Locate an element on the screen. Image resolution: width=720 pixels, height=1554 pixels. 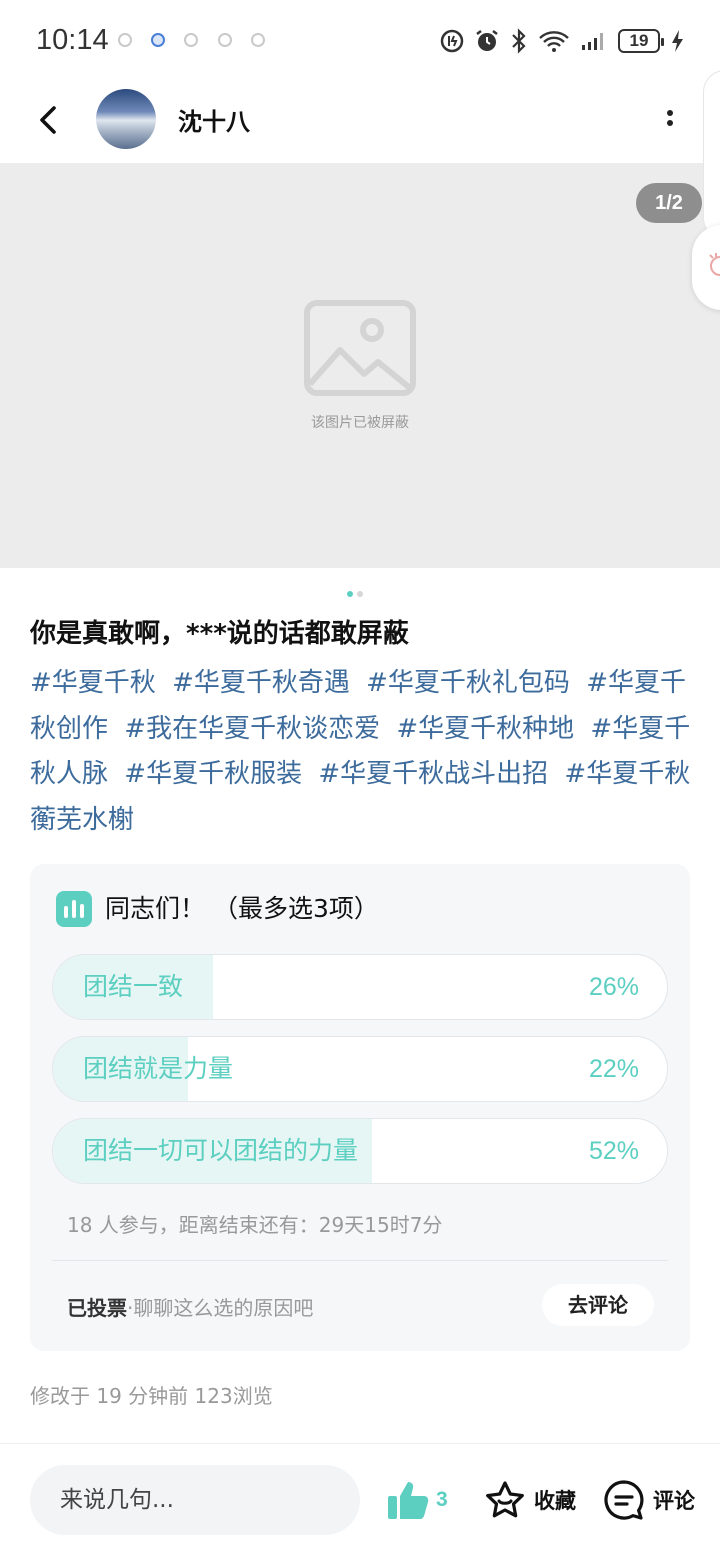
carousel-indicator is located at coordinates (355, 594).